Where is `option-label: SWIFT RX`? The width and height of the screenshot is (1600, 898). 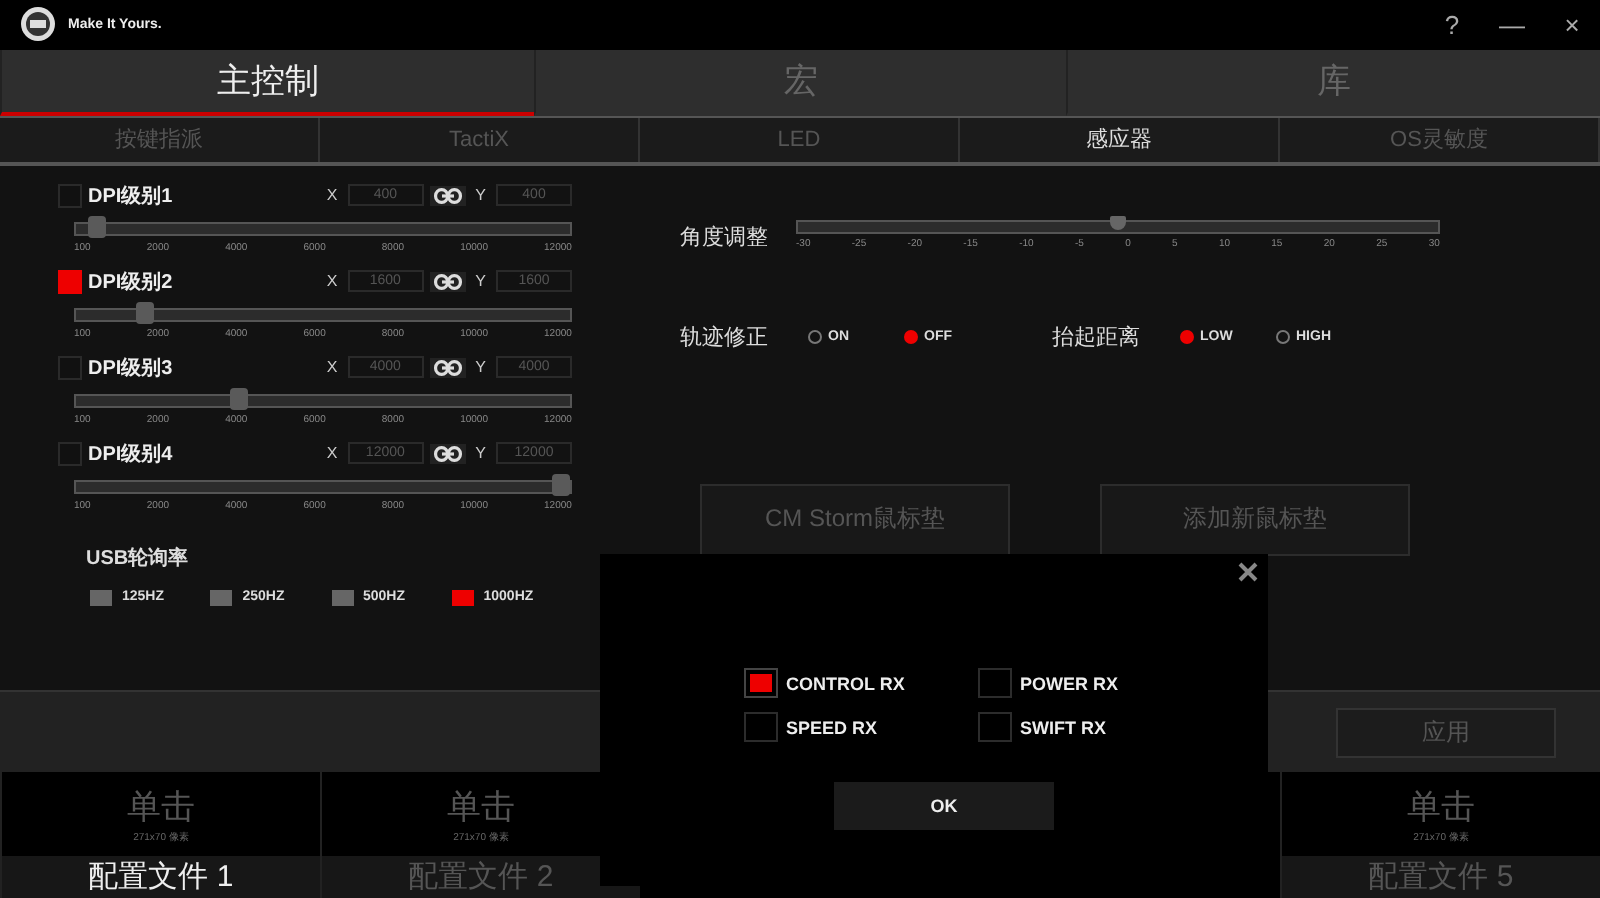
option-label: SWIFT RX is located at coordinates (1063, 727).